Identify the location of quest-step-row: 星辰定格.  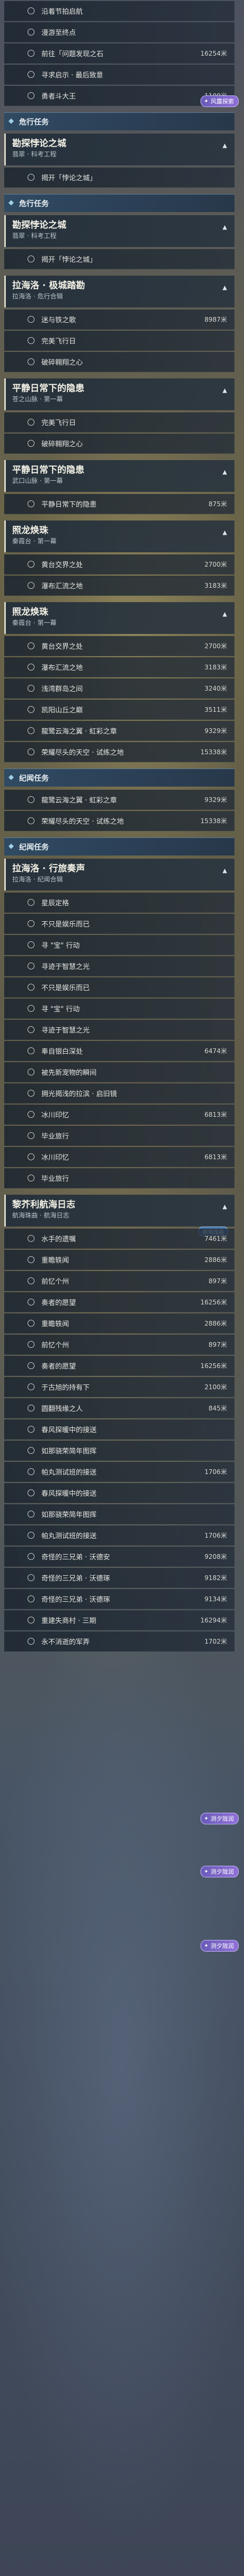
(119, 903).